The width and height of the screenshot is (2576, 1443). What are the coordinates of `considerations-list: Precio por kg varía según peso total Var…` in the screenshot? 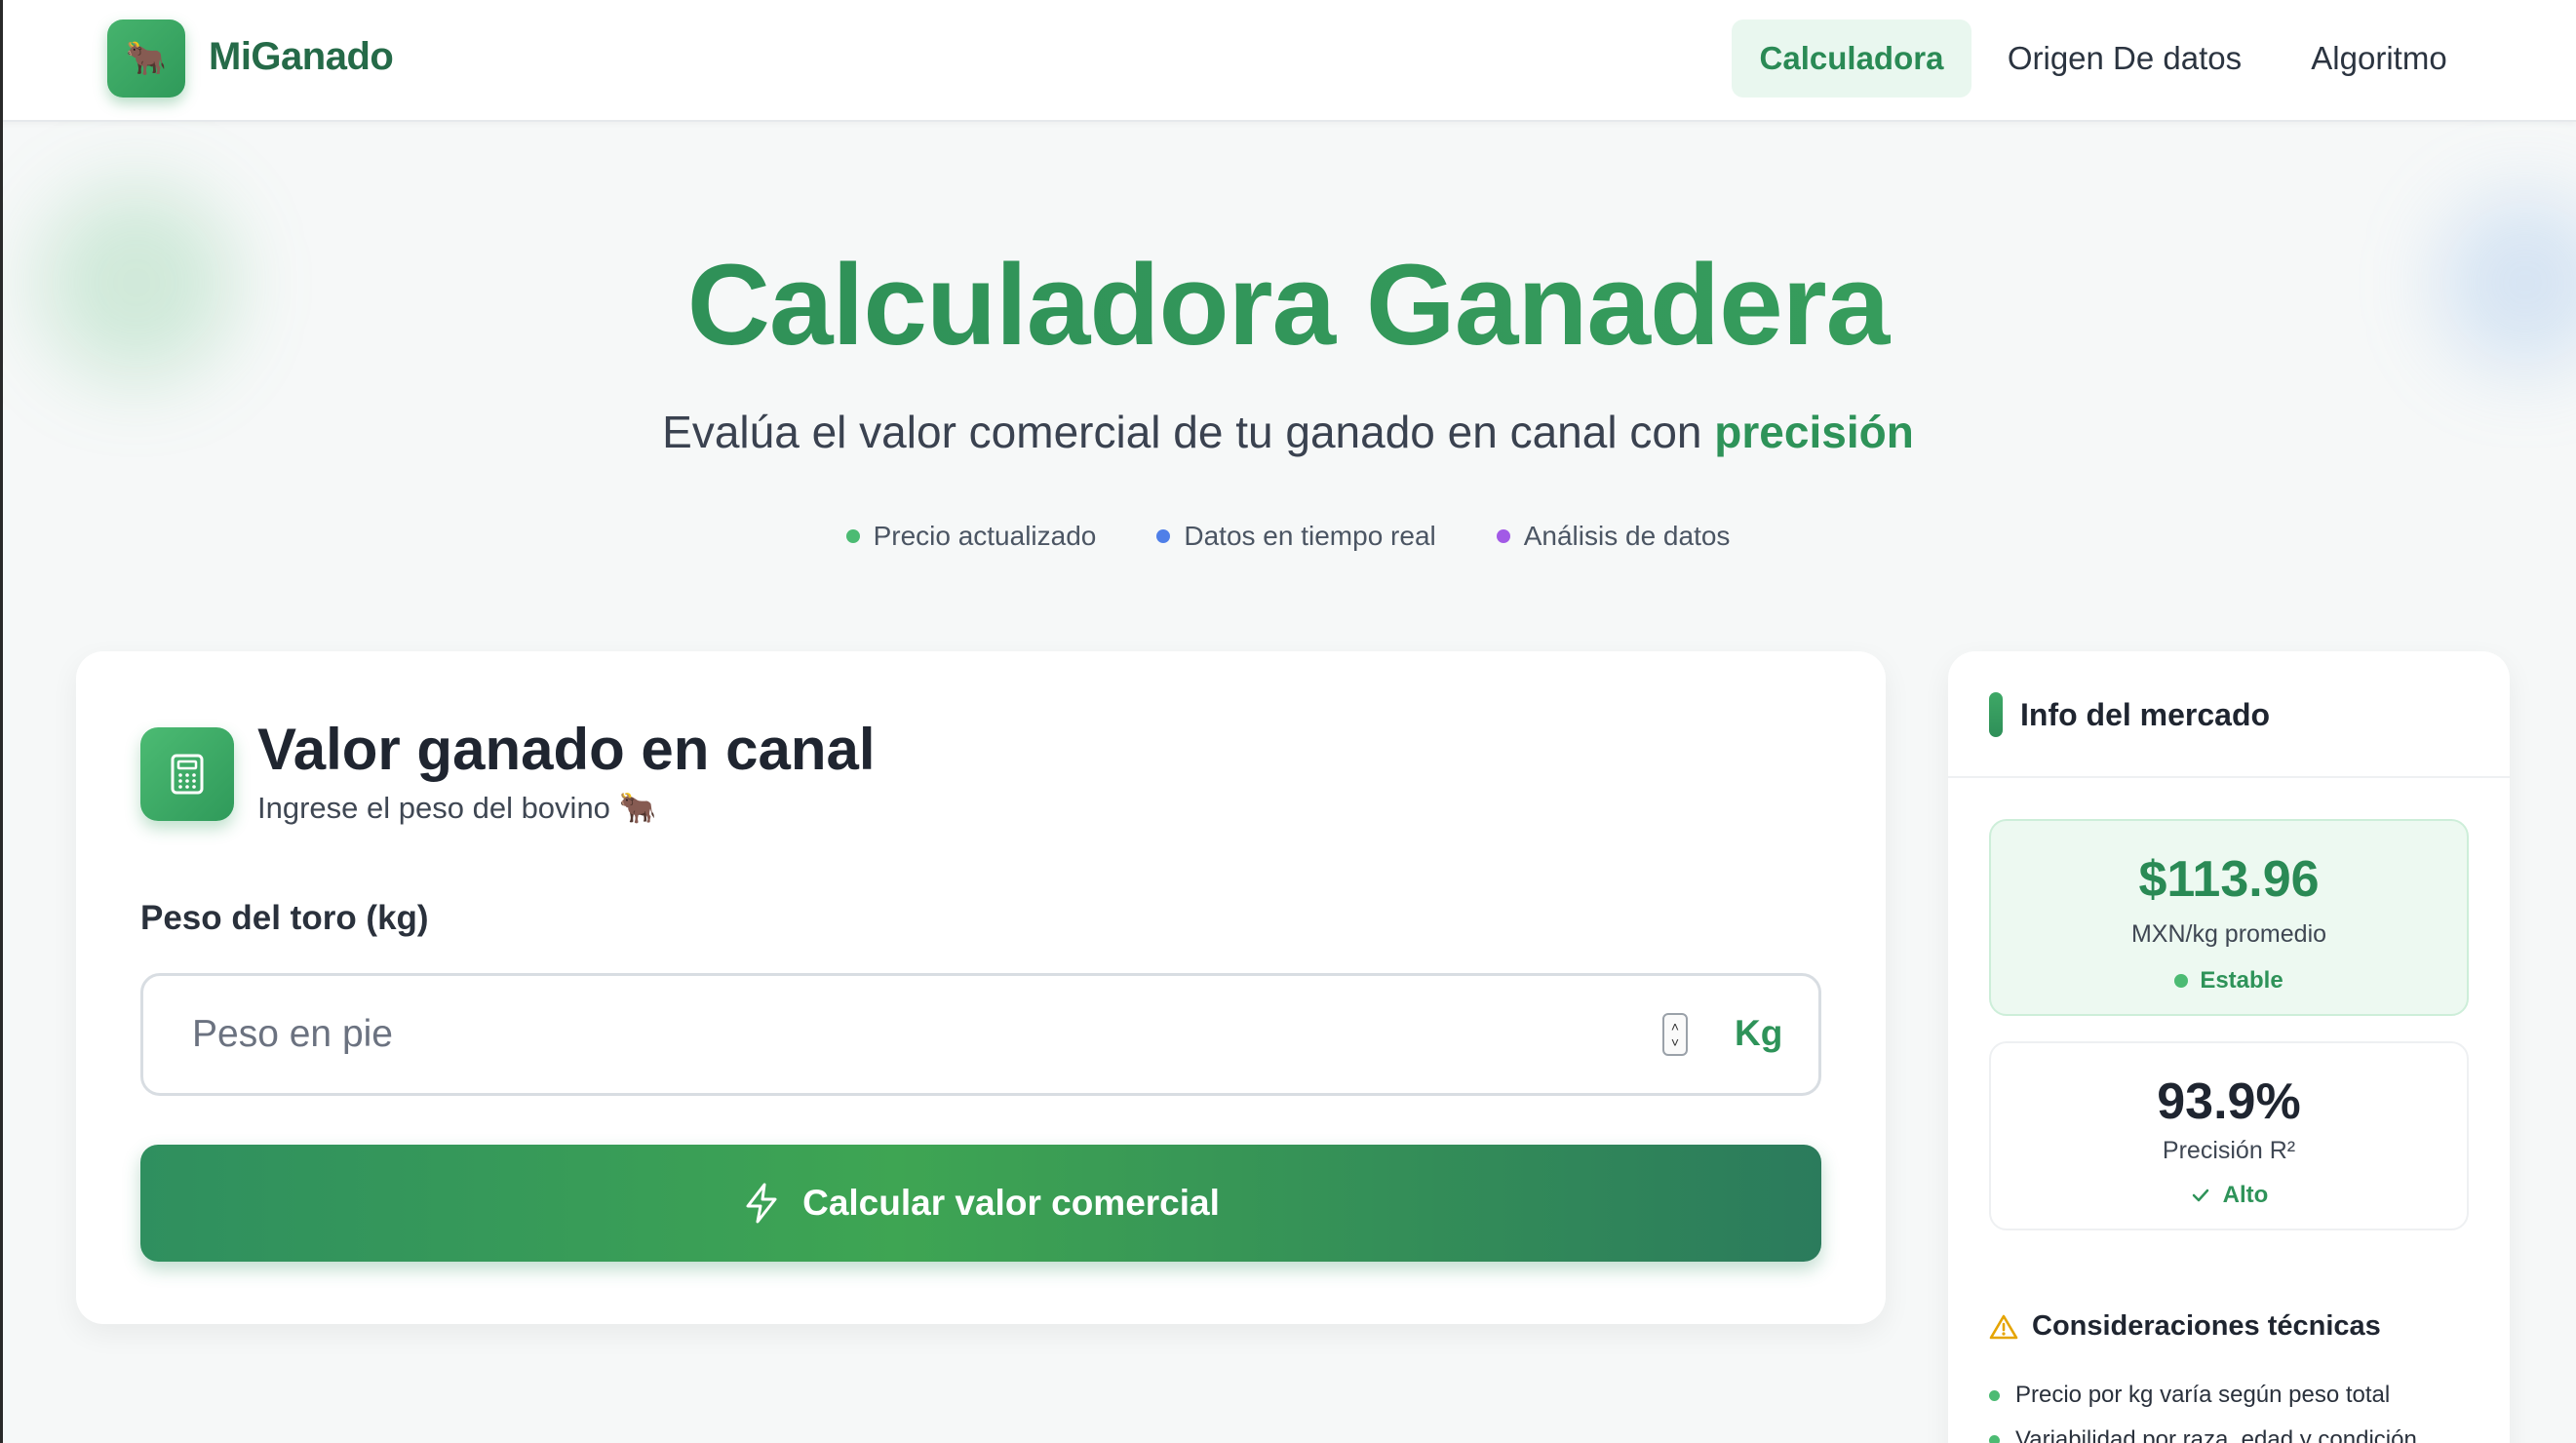 It's located at (2233, 1408).